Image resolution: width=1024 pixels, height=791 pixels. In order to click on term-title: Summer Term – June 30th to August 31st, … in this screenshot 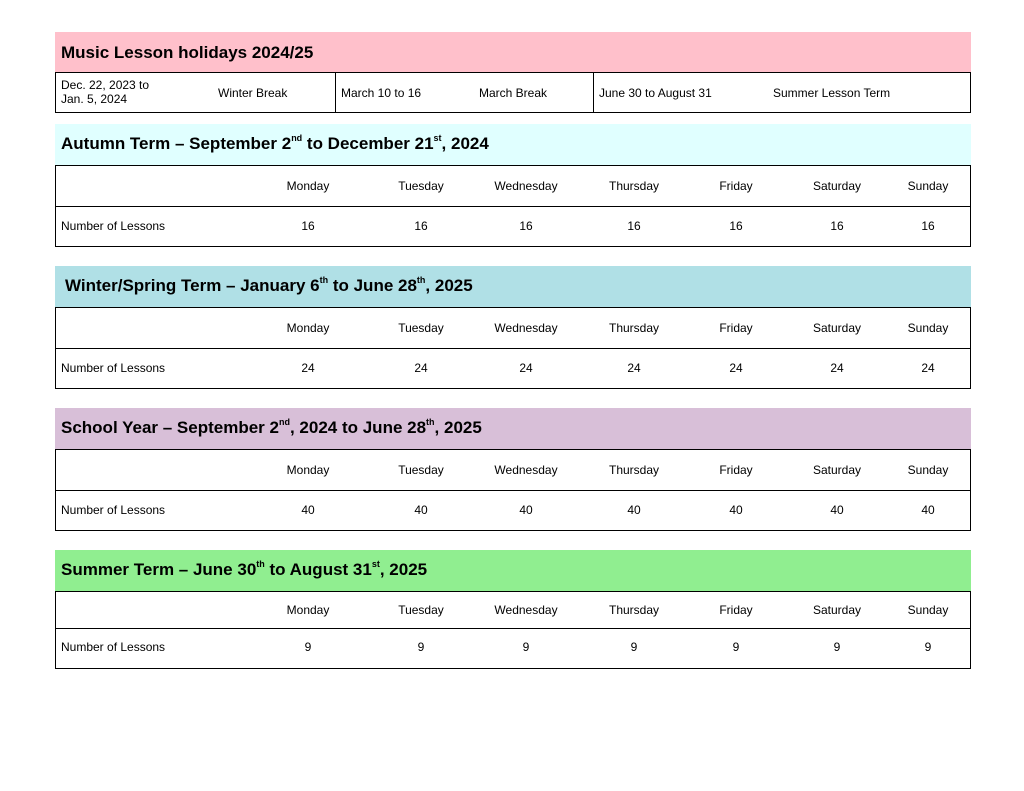, I will do `click(513, 570)`.